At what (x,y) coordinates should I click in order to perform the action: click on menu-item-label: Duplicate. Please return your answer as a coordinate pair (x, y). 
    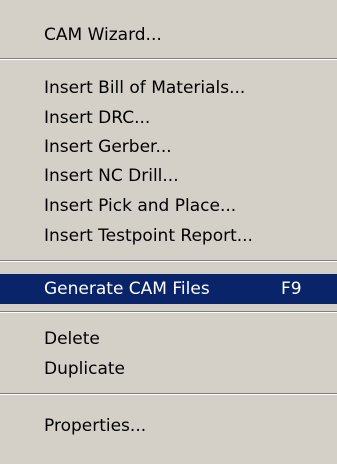
    Looking at the image, I should click on (84, 369).